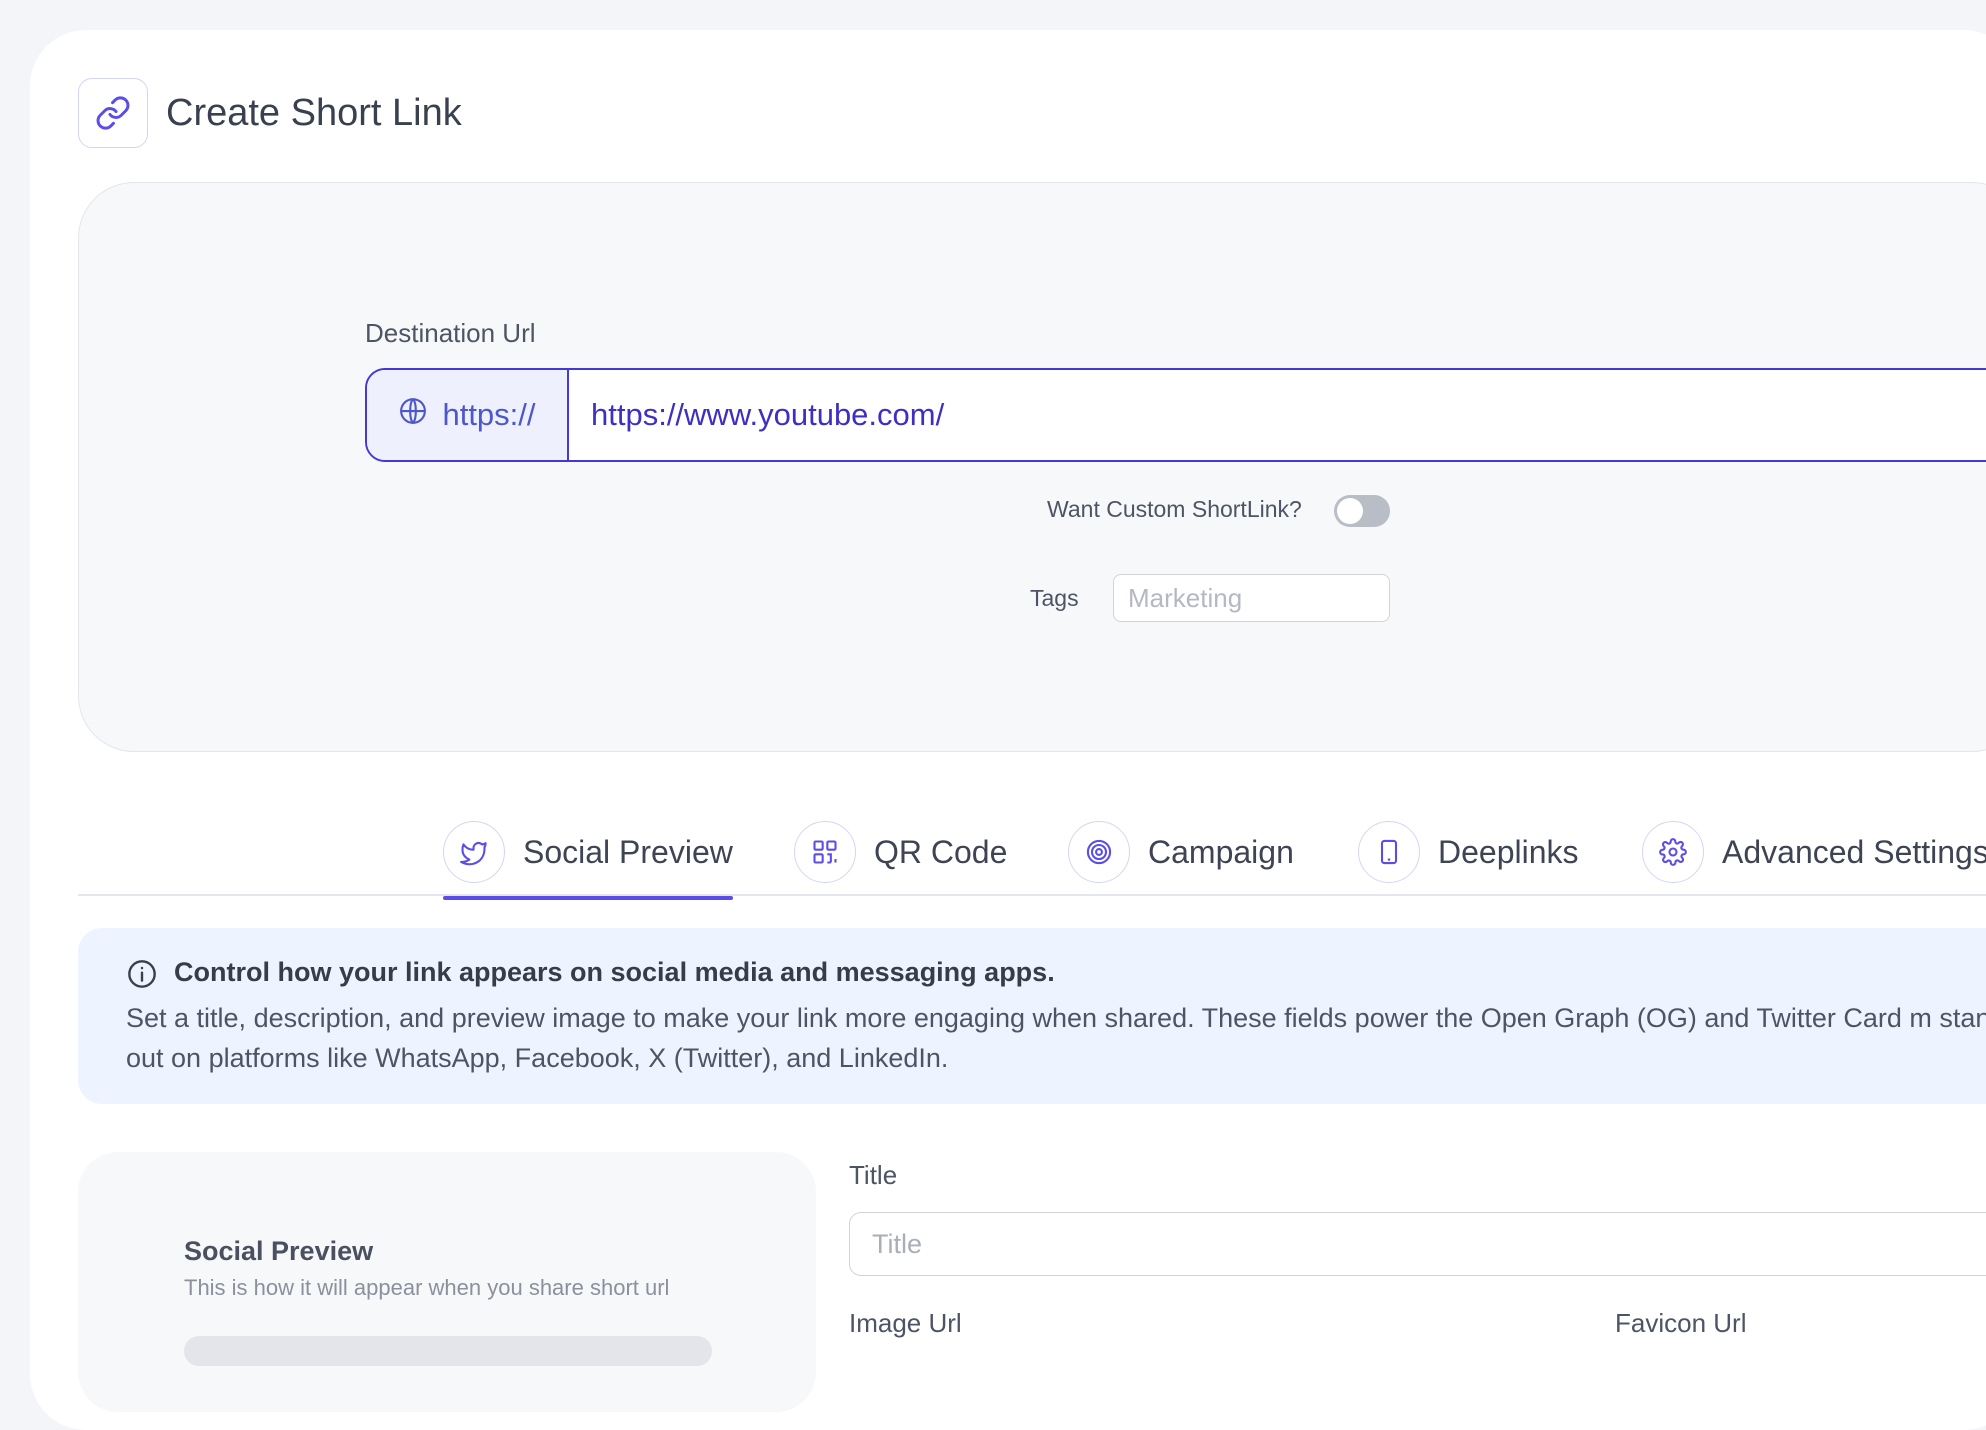 Image resolution: width=1986 pixels, height=1430 pixels. Describe the element at coordinates (1099, 852) in the screenshot. I see `target-icon` at that location.